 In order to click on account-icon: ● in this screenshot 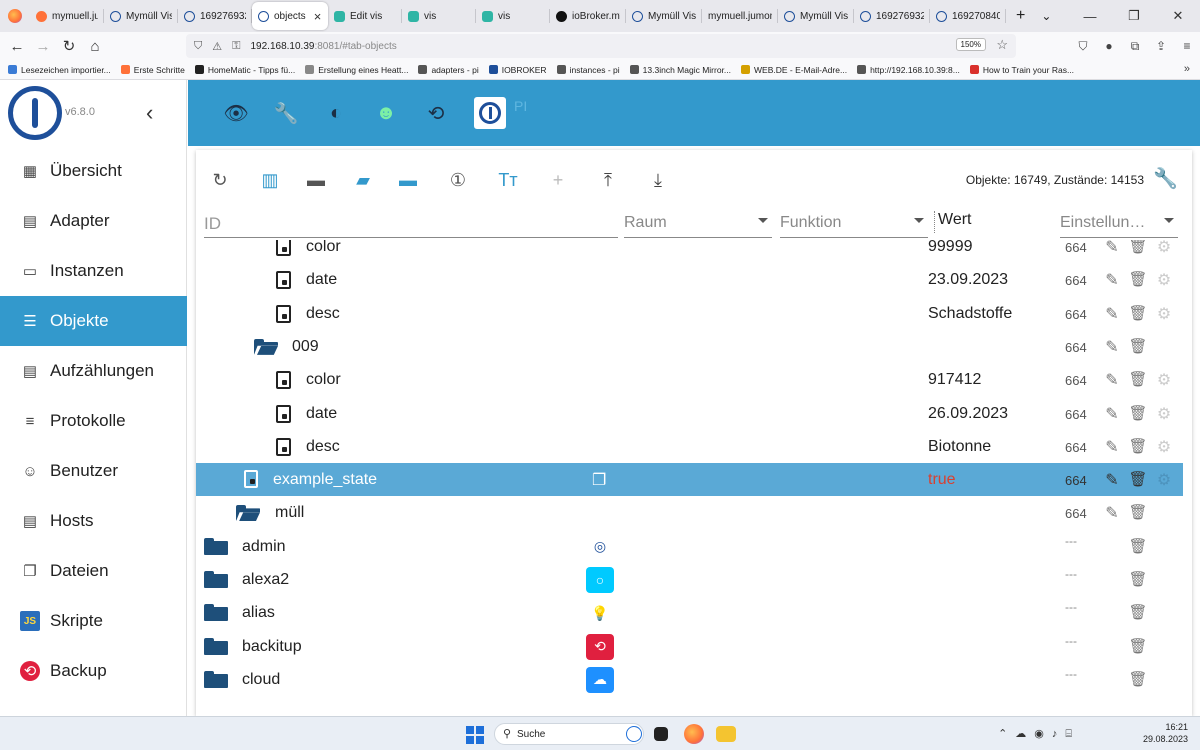, I will do `click(1109, 46)`.